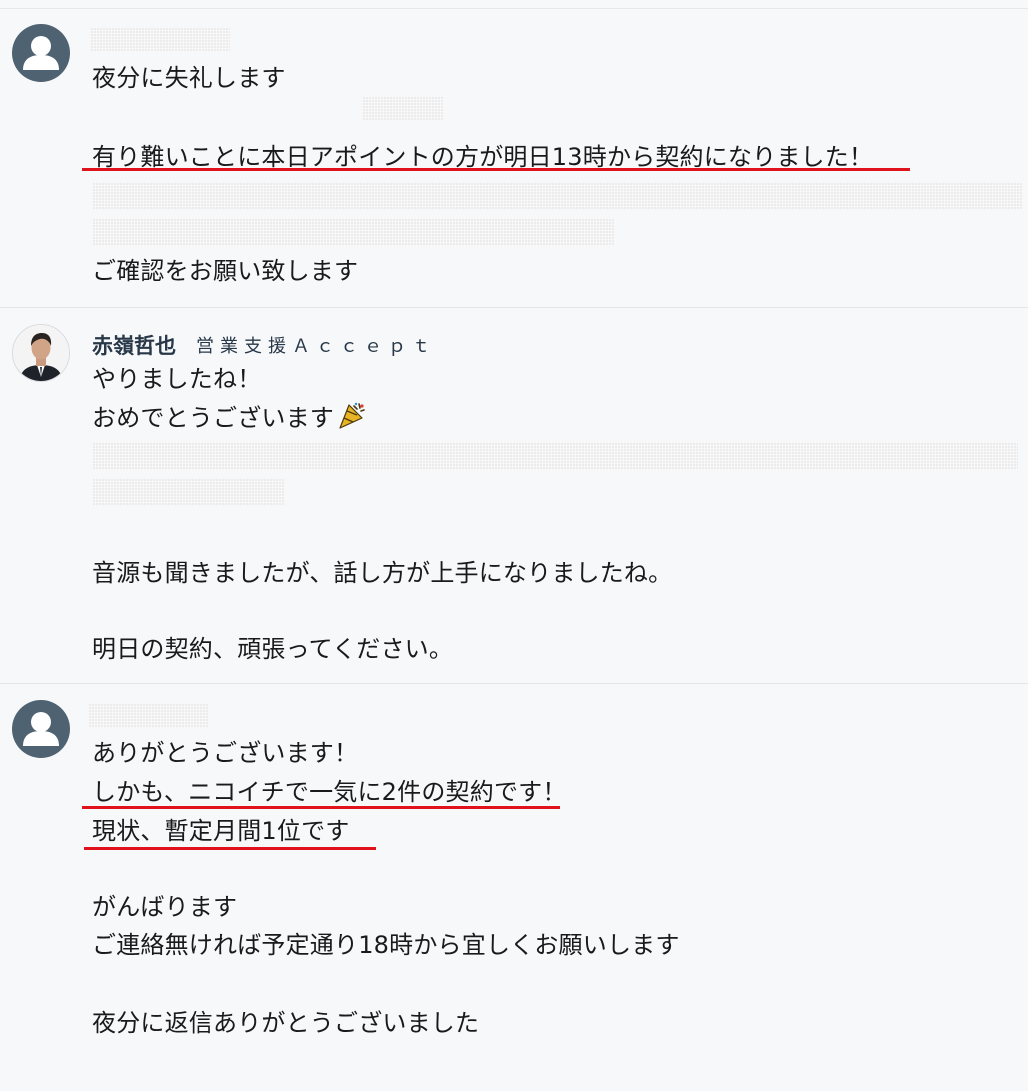  I want to click on sender-name: 赤嶺哲也, so click(134, 345).